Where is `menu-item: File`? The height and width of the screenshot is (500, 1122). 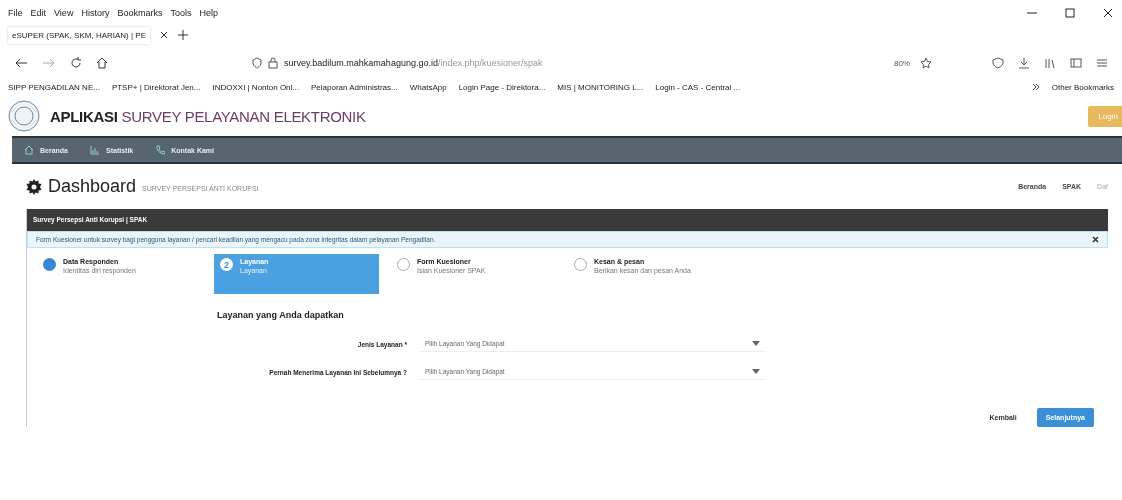
menu-item: File is located at coordinates (15, 13).